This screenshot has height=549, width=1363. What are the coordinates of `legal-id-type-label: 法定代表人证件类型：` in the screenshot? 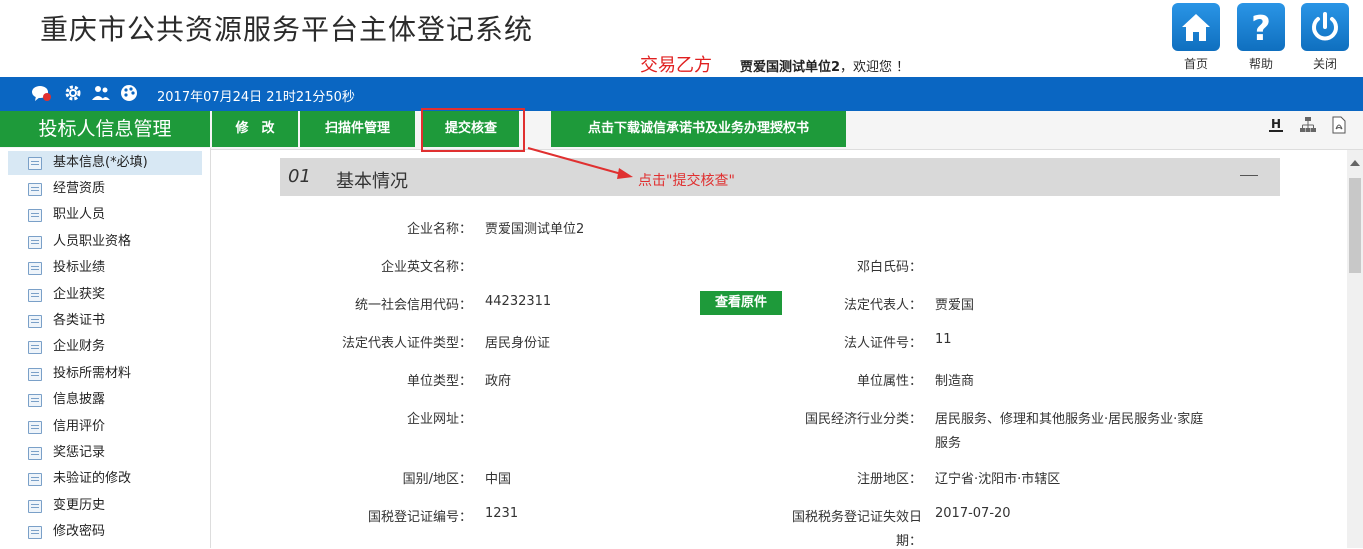 It's located at (406, 343).